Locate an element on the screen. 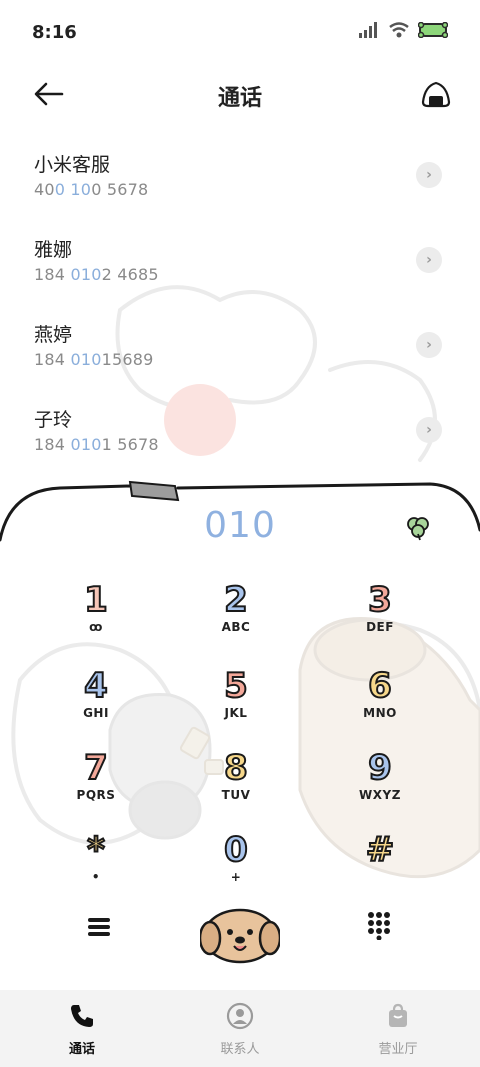  key-star: * • is located at coordinates (96, 864).